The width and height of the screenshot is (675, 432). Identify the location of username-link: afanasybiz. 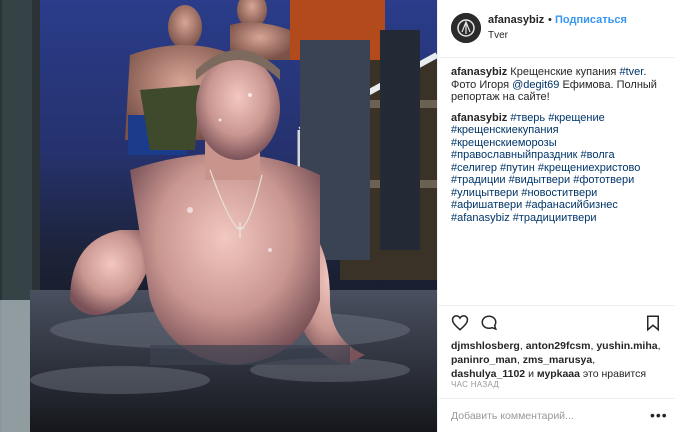
(516, 20).